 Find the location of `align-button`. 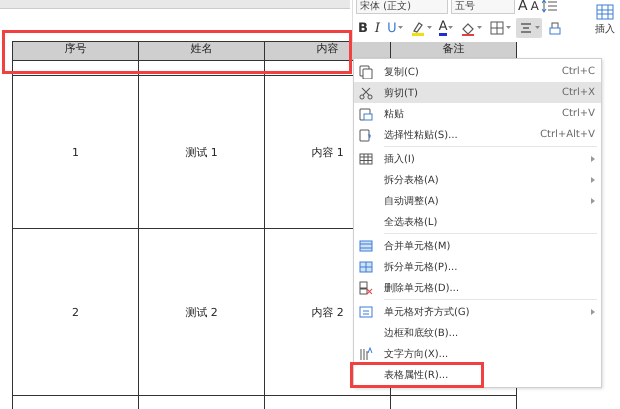

align-button is located at coordinates (529, 28).